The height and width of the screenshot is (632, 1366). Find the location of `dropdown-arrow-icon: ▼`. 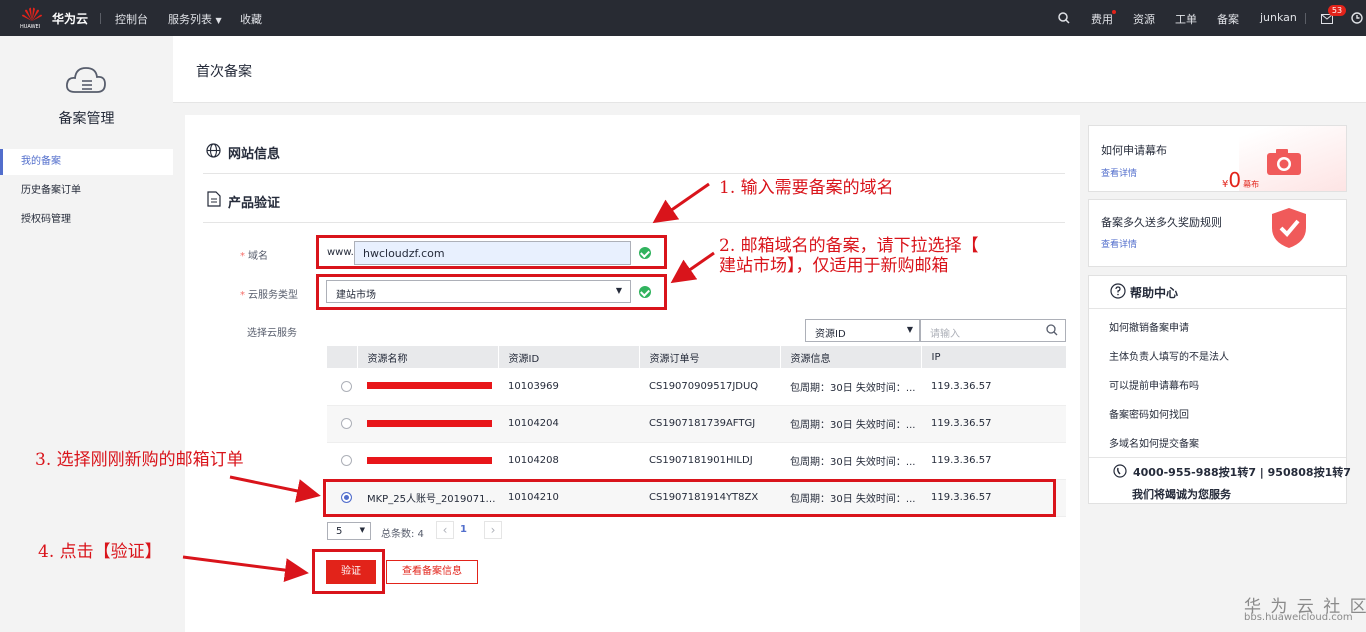

dropdown-arrow-icon: ▼ is located at coordinates (909, 329).